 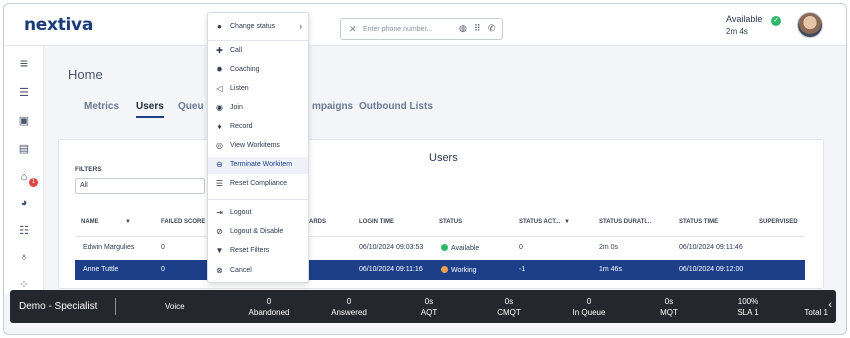 What do you see at coordinates (805, 301) in the screenshot?
I see `stat-value` at bounding box center [805, 301].